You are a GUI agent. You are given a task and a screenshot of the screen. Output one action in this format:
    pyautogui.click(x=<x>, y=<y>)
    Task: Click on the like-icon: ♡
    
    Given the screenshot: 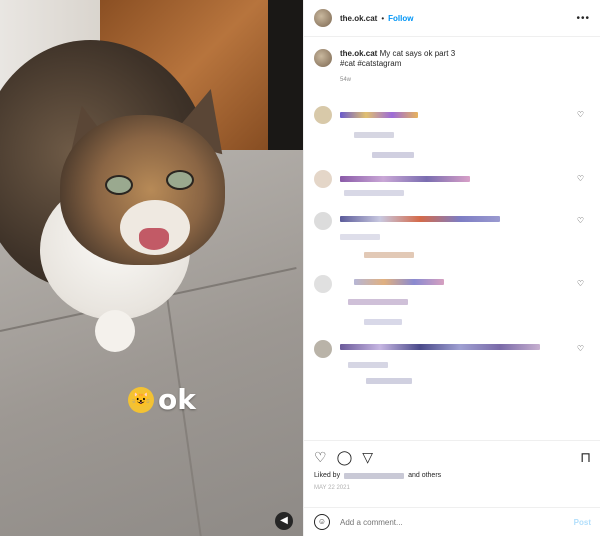 What is the action you would take?
    pyautogui.click(x=320, y=457)
    